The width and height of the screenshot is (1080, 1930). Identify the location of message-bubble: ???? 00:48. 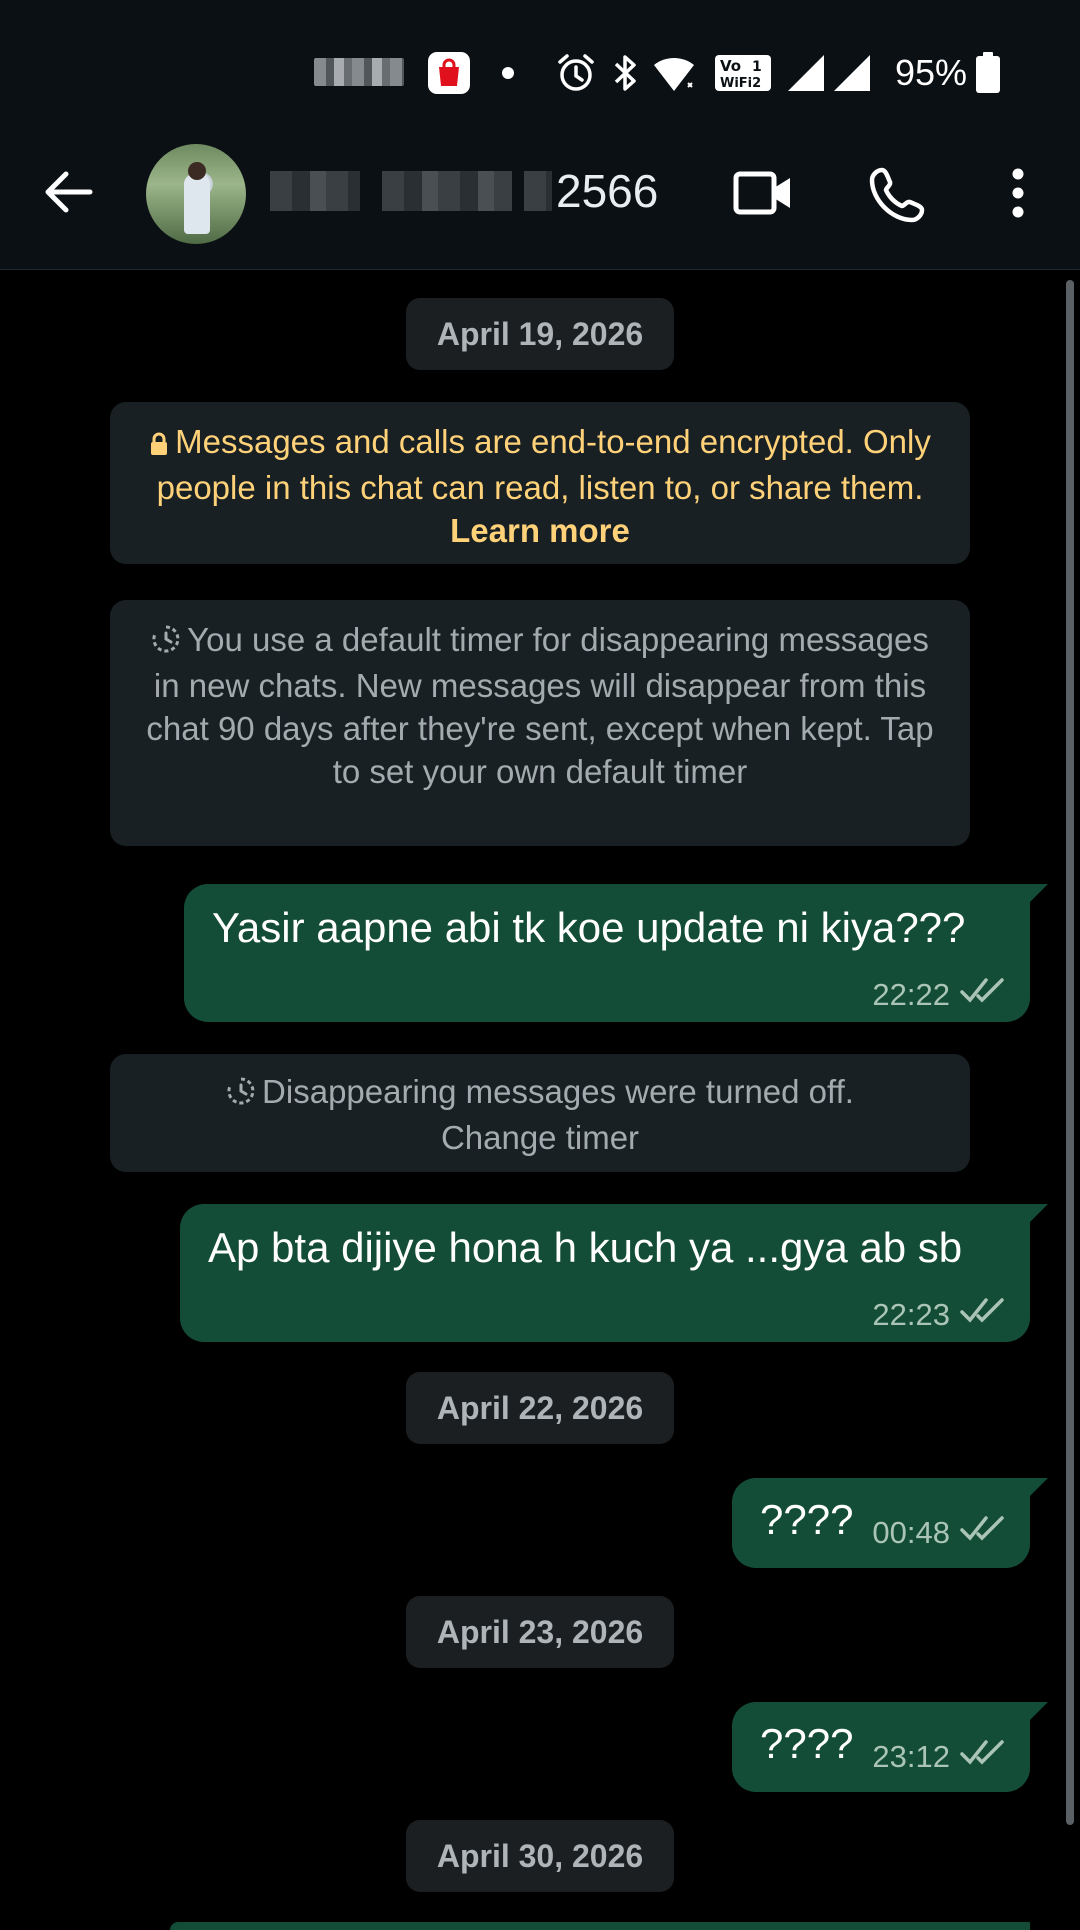
(890, 1523).